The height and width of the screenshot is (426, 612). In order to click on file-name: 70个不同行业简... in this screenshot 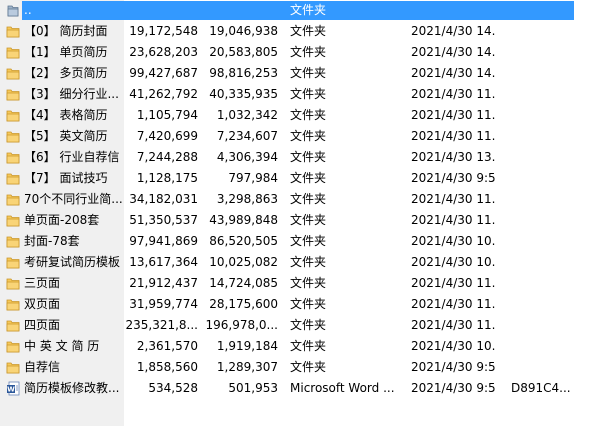, I will do `click(73, 199)`.